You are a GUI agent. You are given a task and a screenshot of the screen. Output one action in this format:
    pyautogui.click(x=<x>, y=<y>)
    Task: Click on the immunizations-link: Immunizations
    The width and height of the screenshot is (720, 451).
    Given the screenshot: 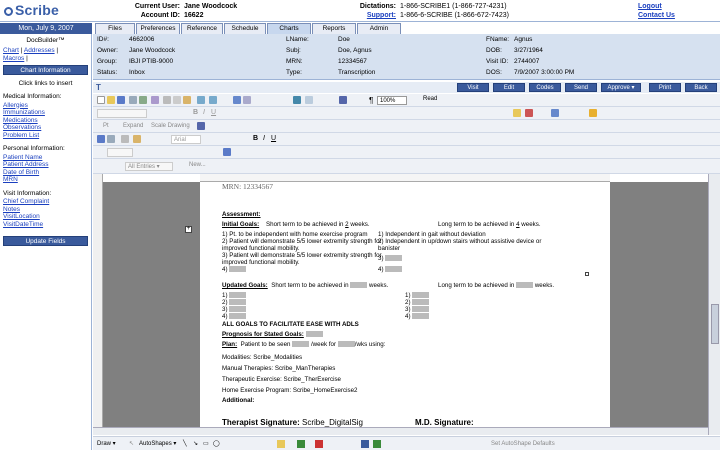 What is the action you would take?
    pyautogui.click(x=24, y=112)
    